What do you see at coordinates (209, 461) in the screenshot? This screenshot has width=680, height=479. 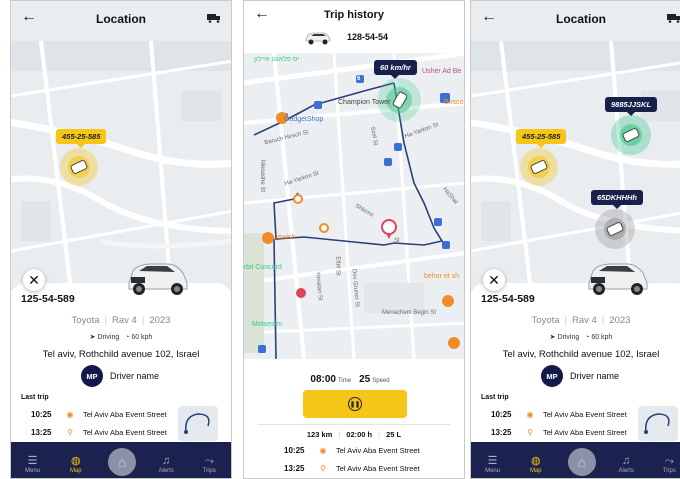 I see `route-icon: ⤳` at bounding box center [209, 461].